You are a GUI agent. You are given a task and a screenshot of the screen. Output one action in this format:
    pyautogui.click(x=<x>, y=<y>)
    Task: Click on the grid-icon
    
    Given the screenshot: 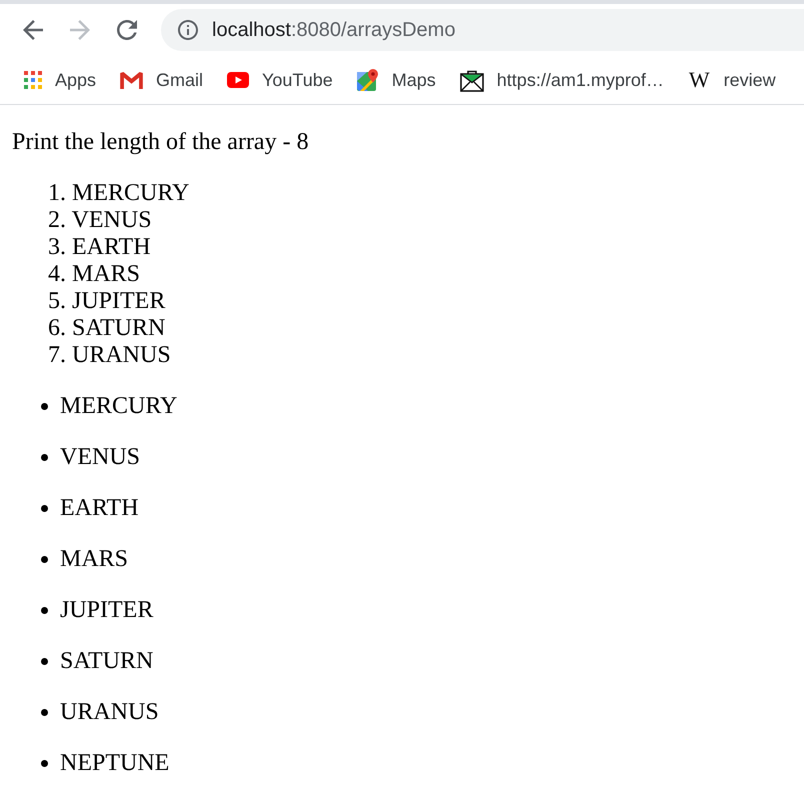 What is the action you would take?
    pyautogui.click(x=33, y=80)
    